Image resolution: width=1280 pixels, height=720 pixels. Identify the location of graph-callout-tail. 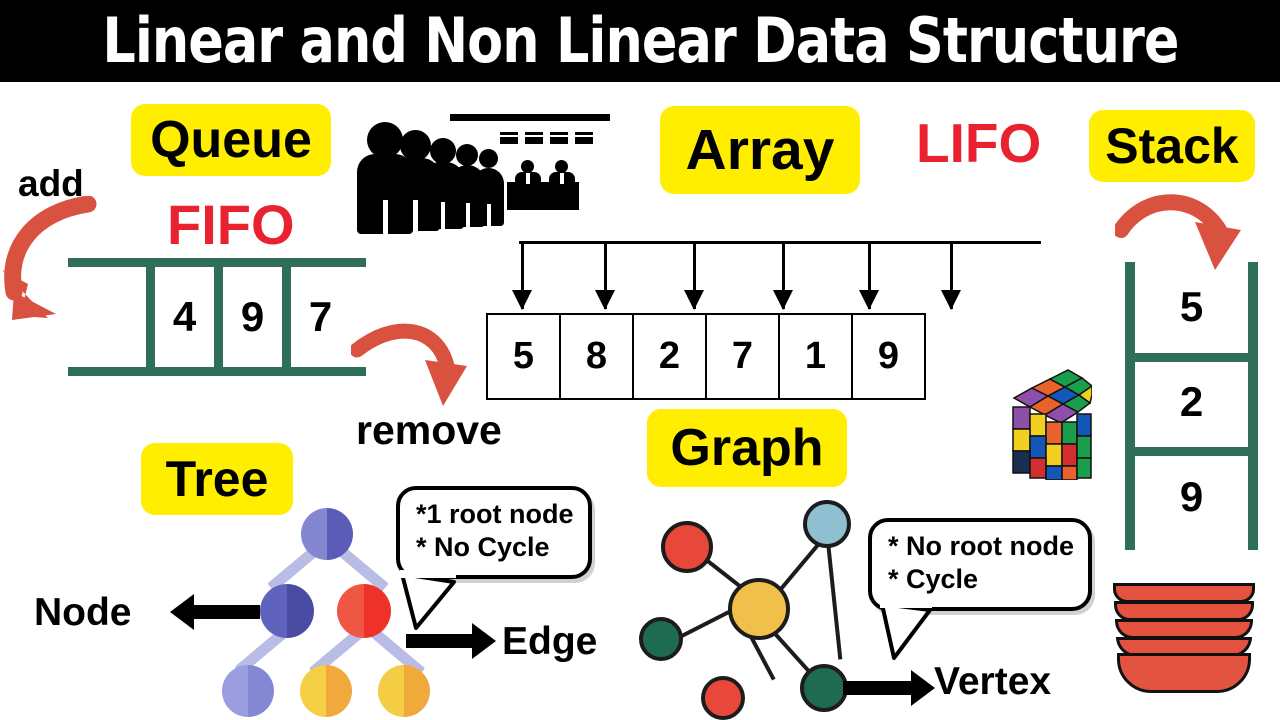
(906, 630).